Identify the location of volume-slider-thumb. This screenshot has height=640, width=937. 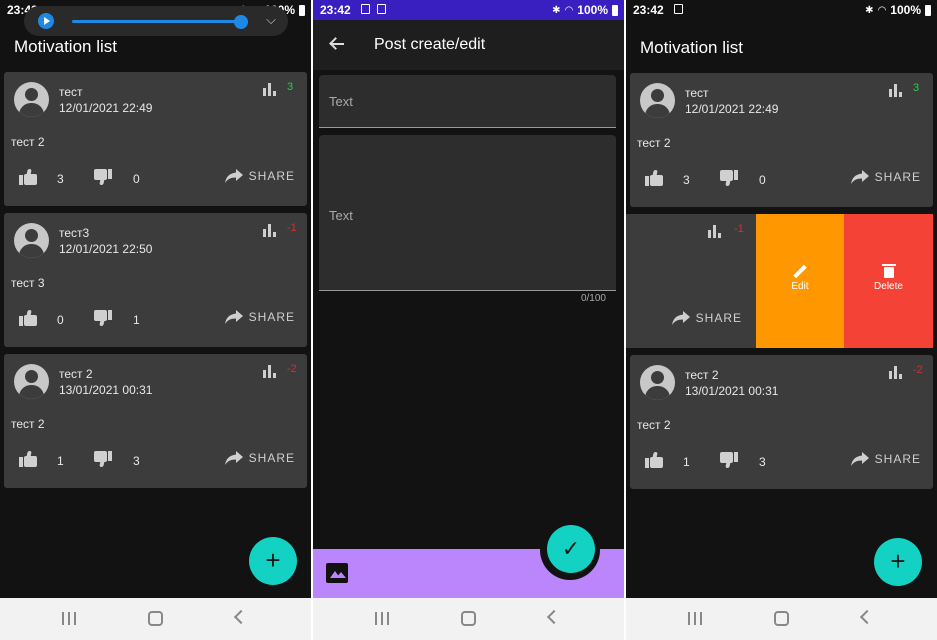
(241, 22).